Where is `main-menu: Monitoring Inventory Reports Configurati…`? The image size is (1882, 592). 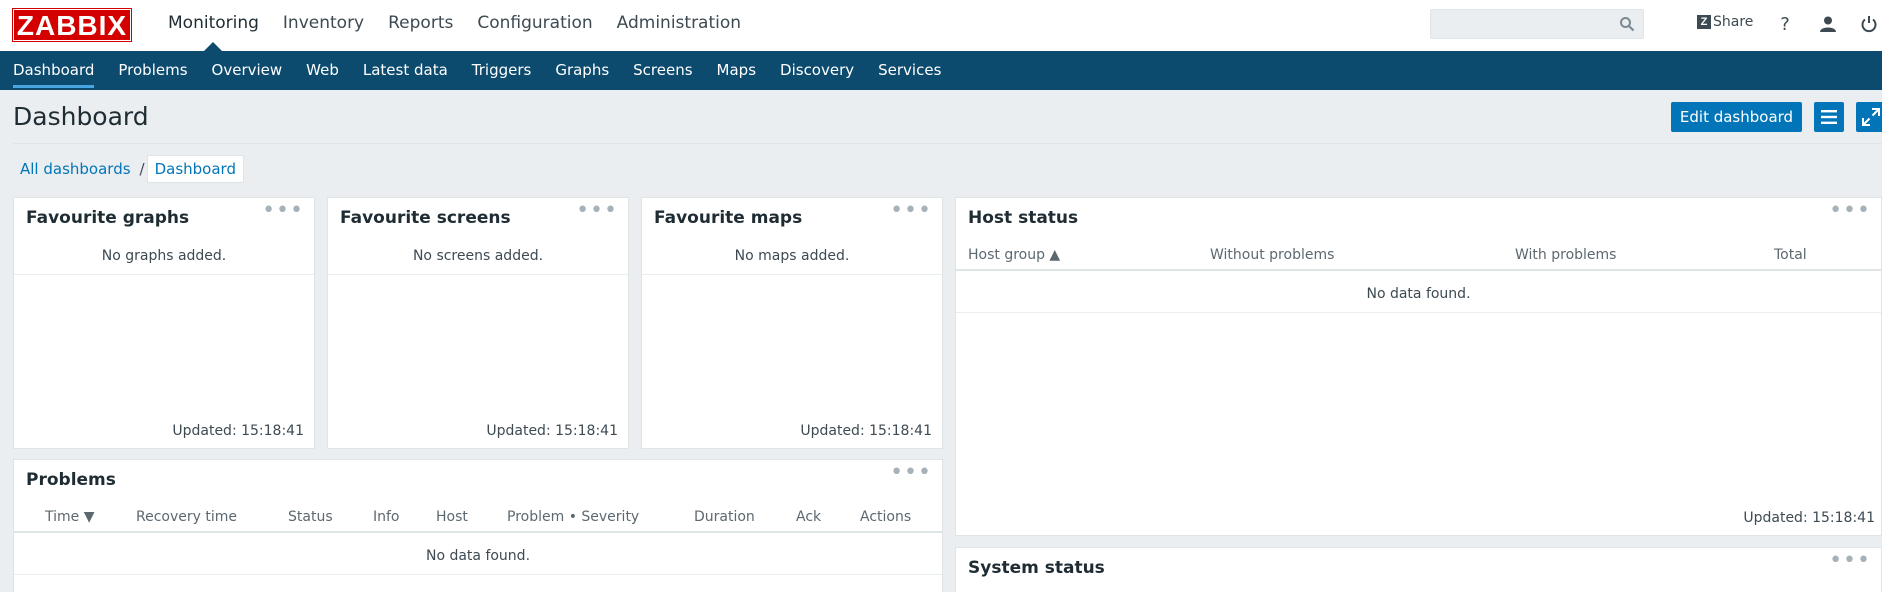
main-menu: Monitoring Inventory Reports Configurati… is located at coordinates (454, 25).